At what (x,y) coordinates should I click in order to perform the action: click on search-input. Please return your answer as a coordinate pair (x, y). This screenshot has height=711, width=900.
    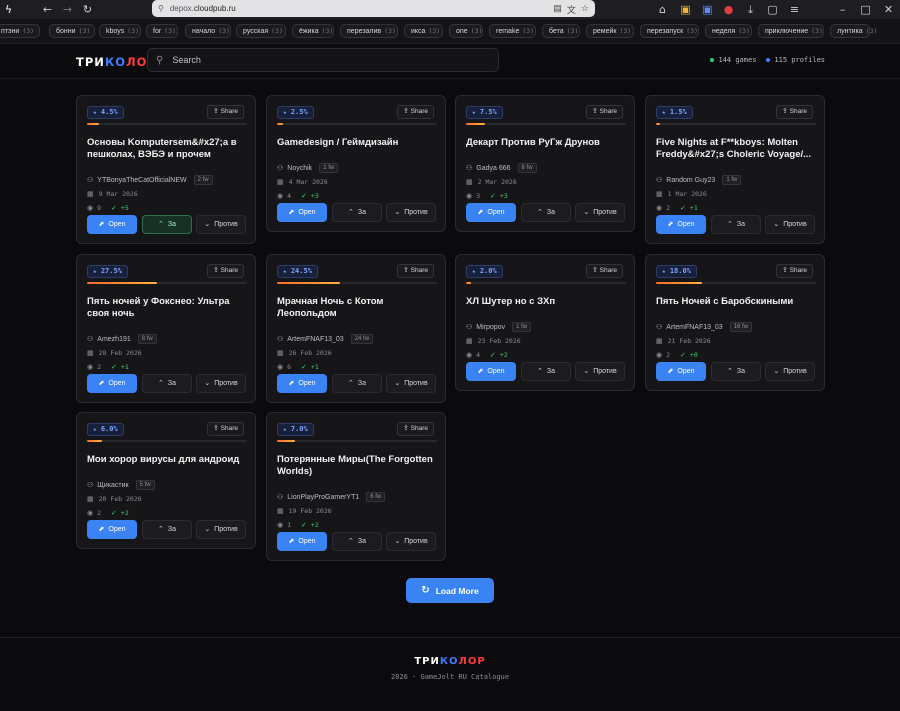
    Looking at the image, I should click on (322, 60).